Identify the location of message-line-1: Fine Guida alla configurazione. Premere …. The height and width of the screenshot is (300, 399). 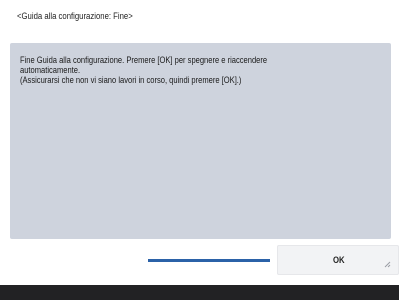
(144, 60).